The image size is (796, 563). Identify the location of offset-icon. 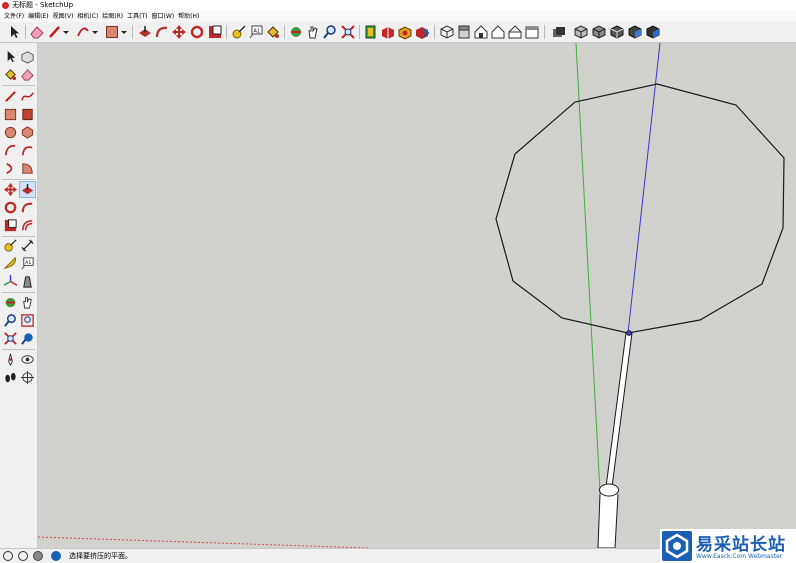
(27, 225).